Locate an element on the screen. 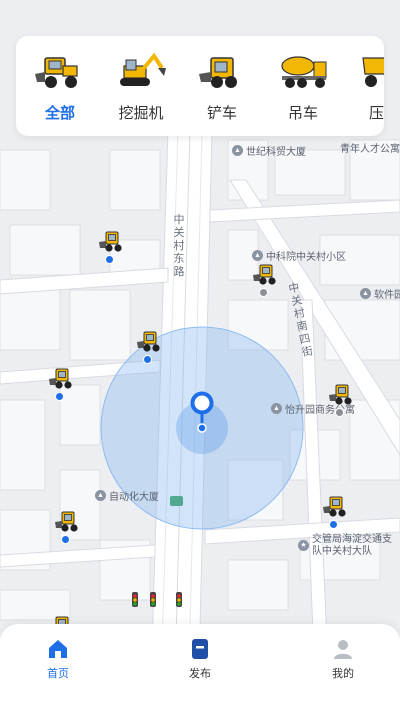 This screenshot has width=400, height=711. nav-publish: 发布 is located at coordinates (200, 659).